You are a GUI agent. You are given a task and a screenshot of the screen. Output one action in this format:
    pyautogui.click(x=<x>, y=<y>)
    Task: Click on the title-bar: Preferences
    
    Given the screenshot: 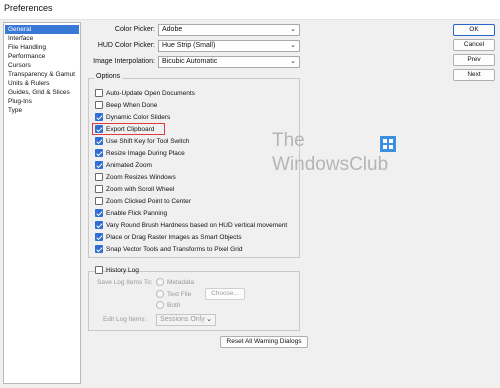 What is the action you would take?
    pyautogui.click(x=250, y=10)
    